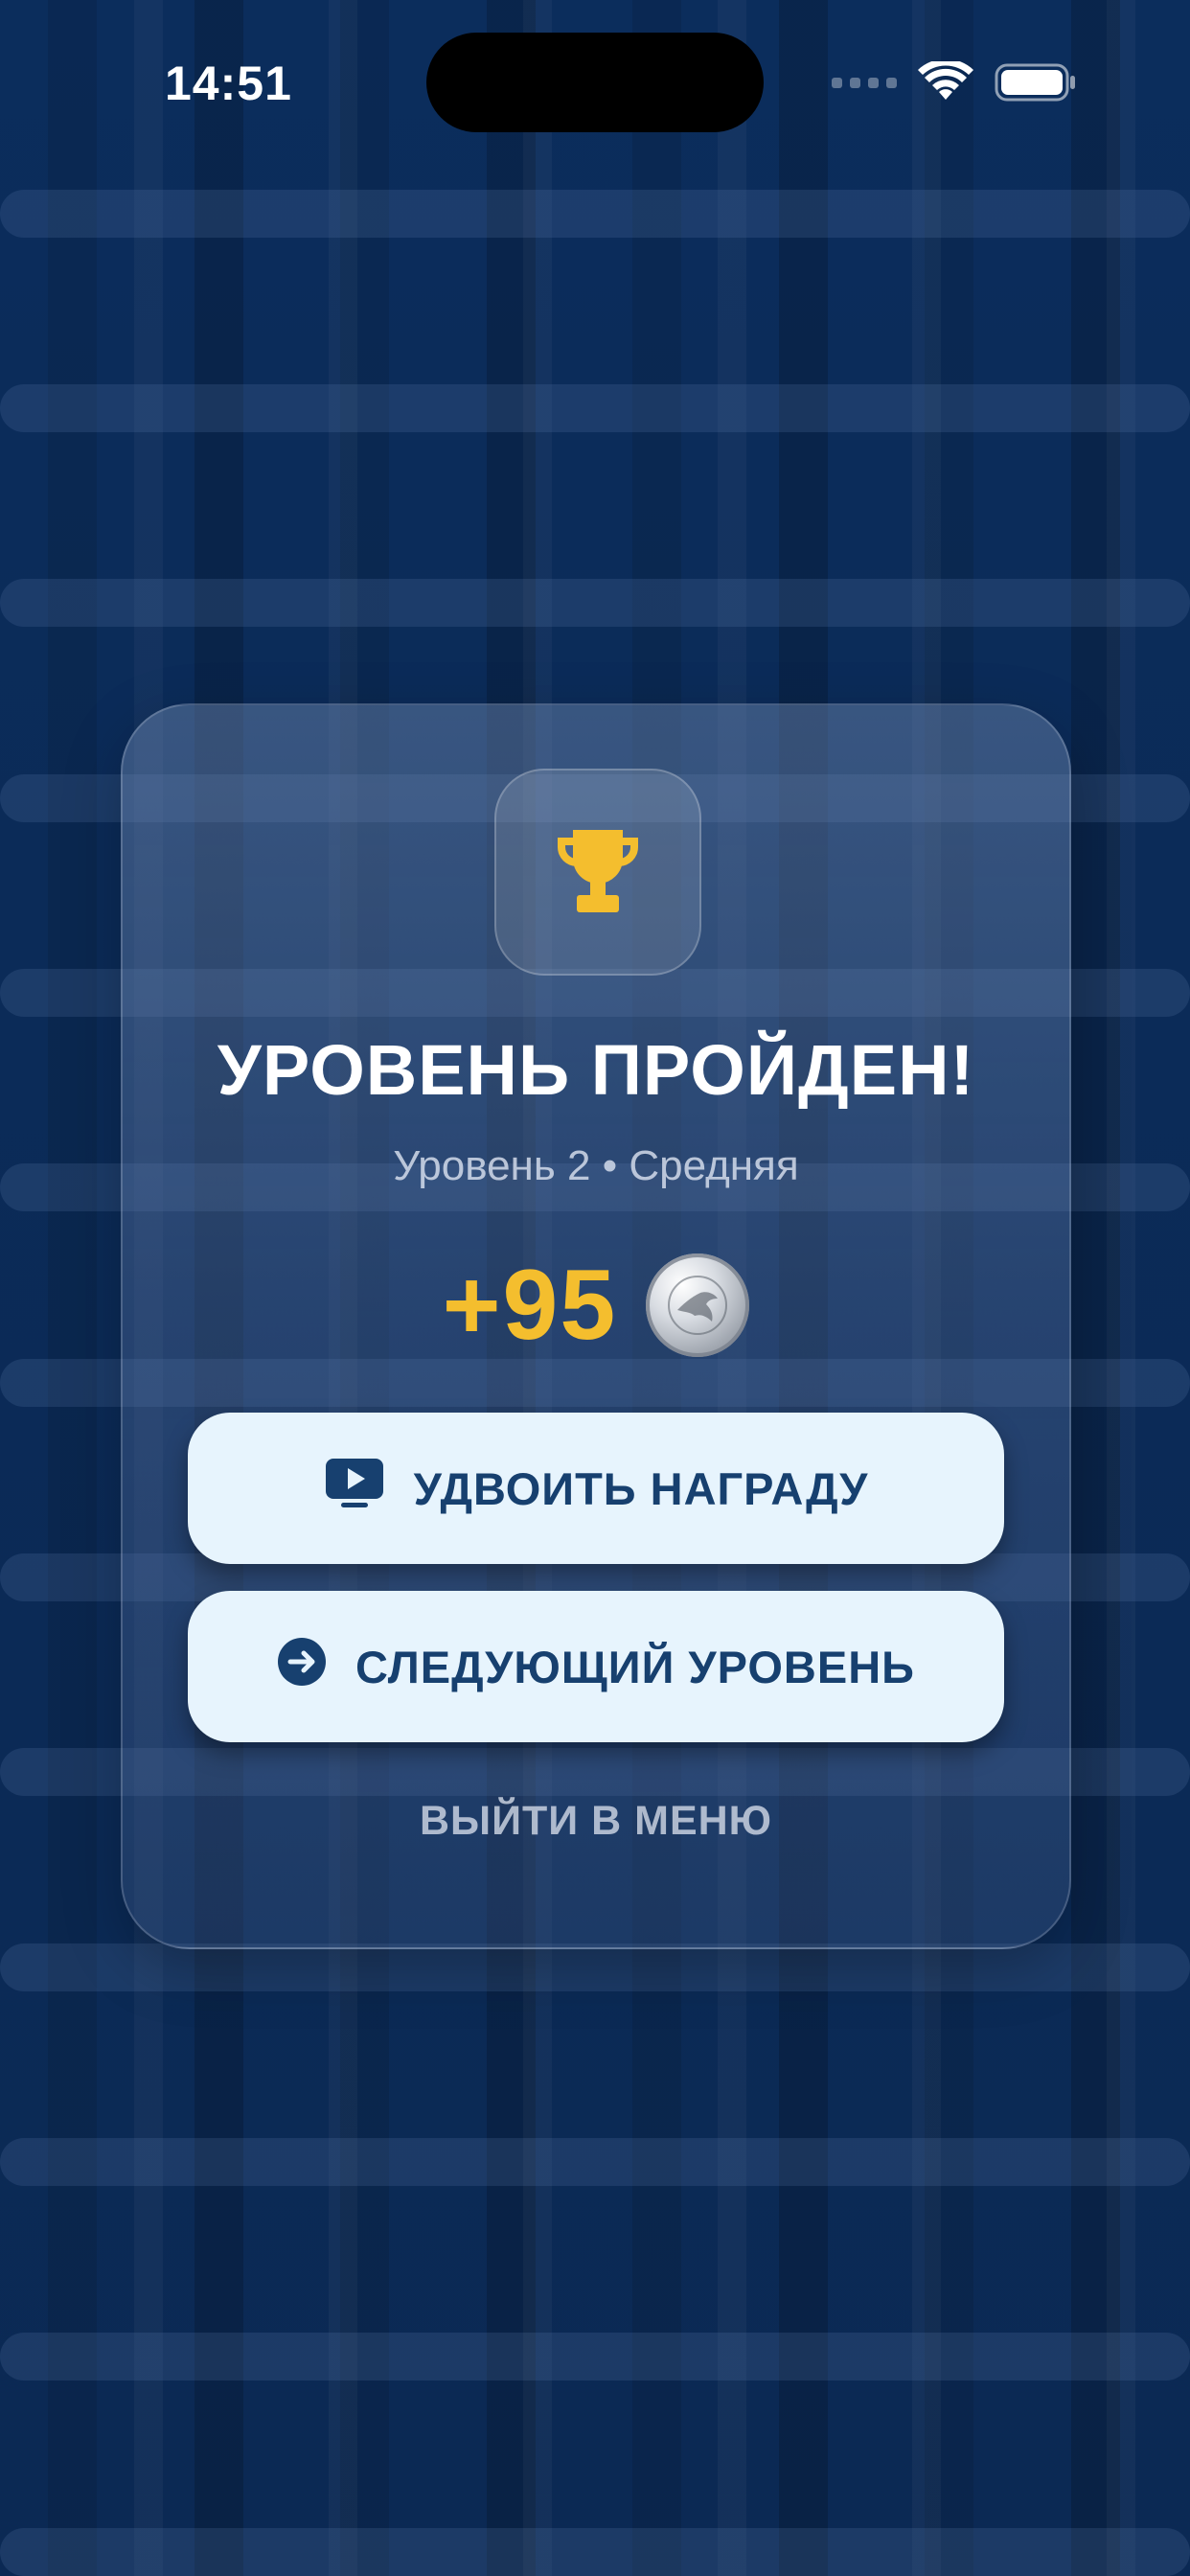  I want to click on wifi-icon, so click(946, 82).